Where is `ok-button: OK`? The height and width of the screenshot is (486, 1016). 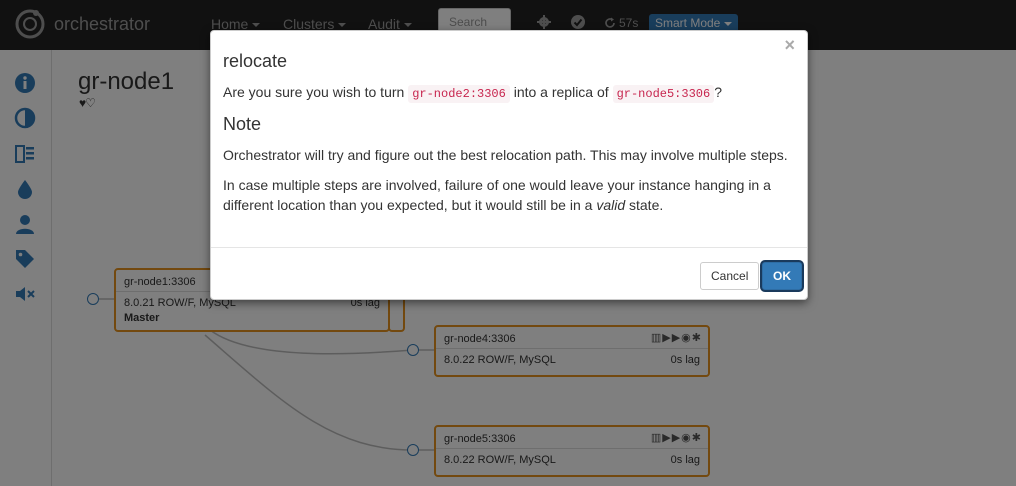 ok-button: OK is located at coordinates (782, 276).